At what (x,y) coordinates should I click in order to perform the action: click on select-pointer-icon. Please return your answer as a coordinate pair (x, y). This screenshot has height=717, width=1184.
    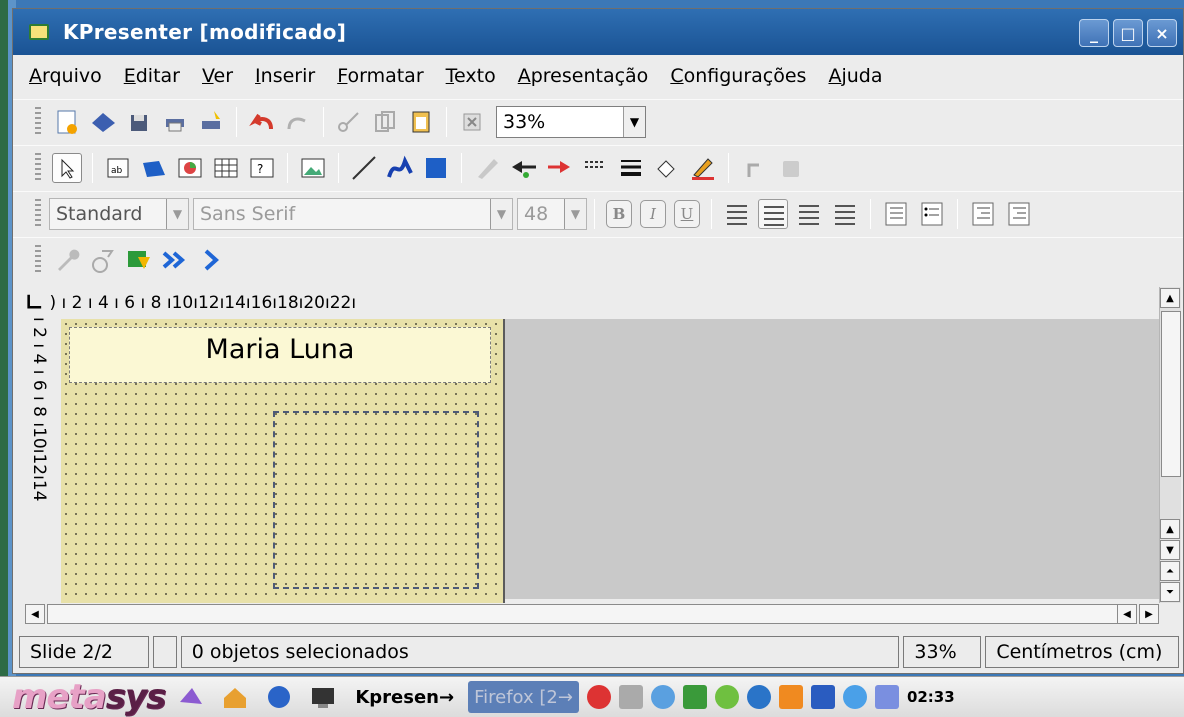
    Looking at the image, I should click on (67, 167).